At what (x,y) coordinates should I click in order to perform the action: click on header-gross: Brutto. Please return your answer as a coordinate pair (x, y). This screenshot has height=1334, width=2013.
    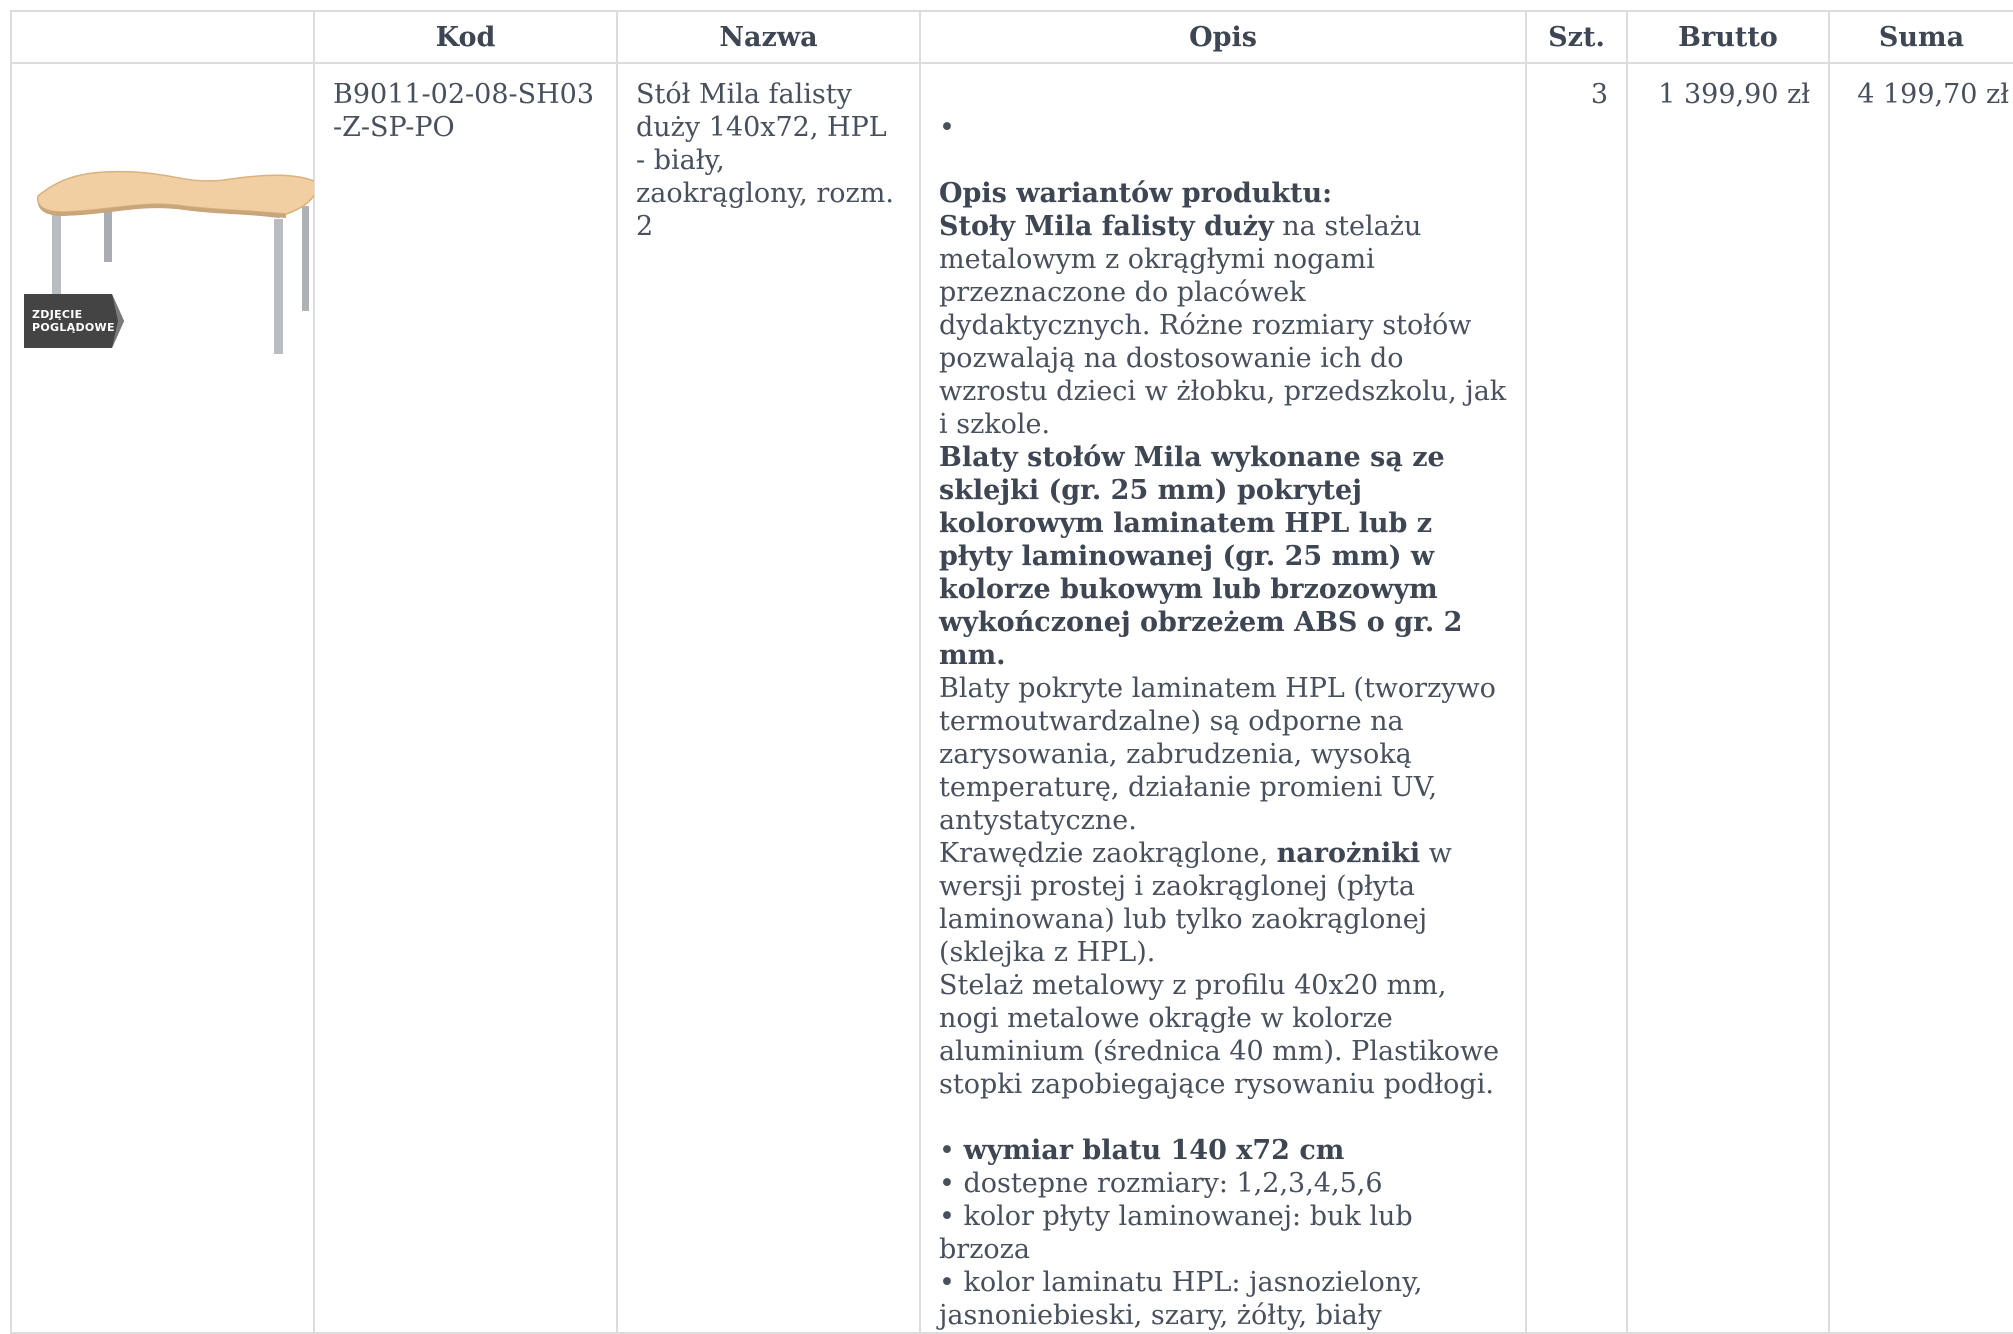
    Looking at the image, I should click on (1728, 37).